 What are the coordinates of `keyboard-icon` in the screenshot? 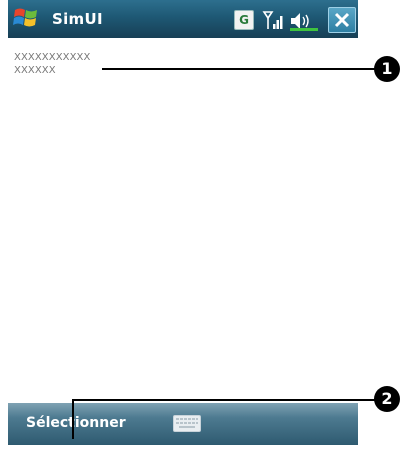 It's located at (187, 423).